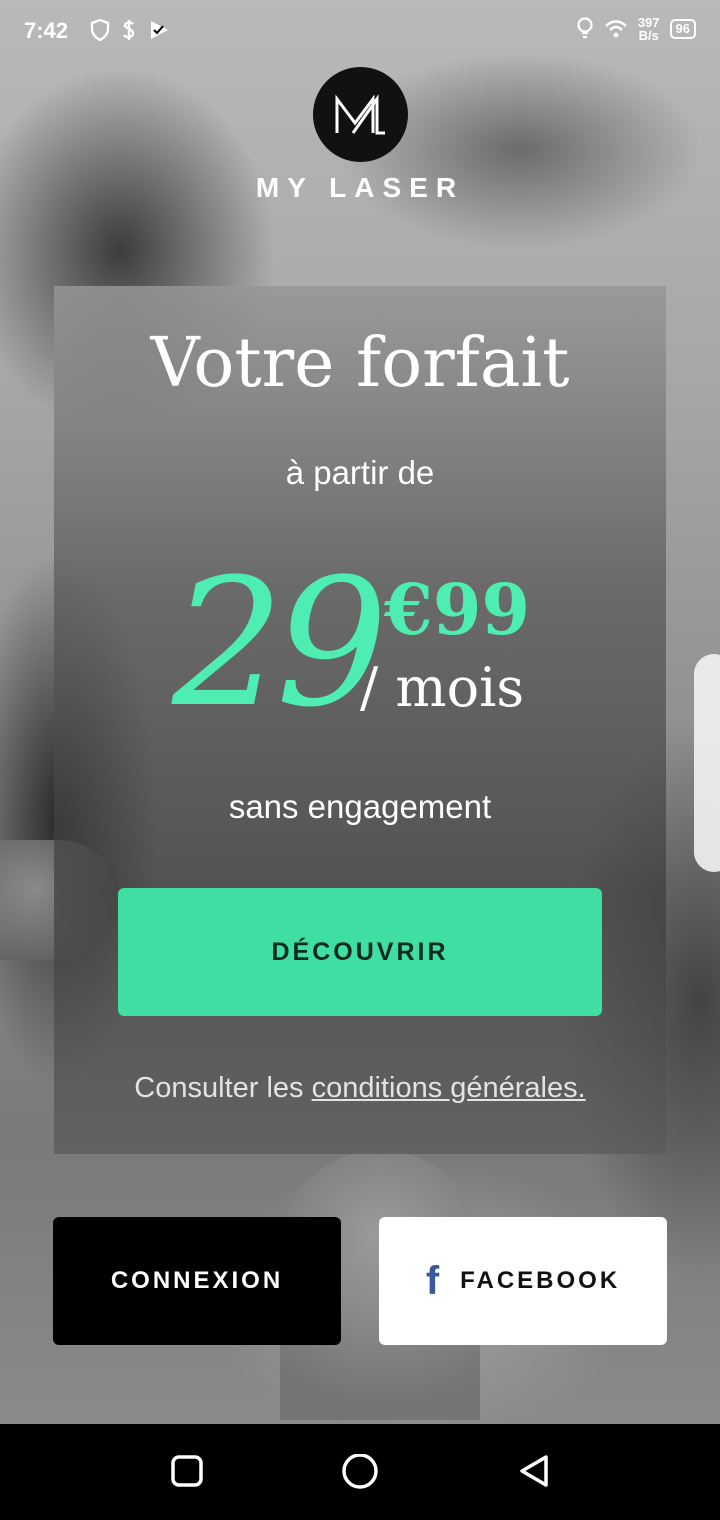 This screenshot has width=720, height=1520. Describe the element at coordinates (187, 1471) in the screenshot. I see `recent-apps-icon` at that location.